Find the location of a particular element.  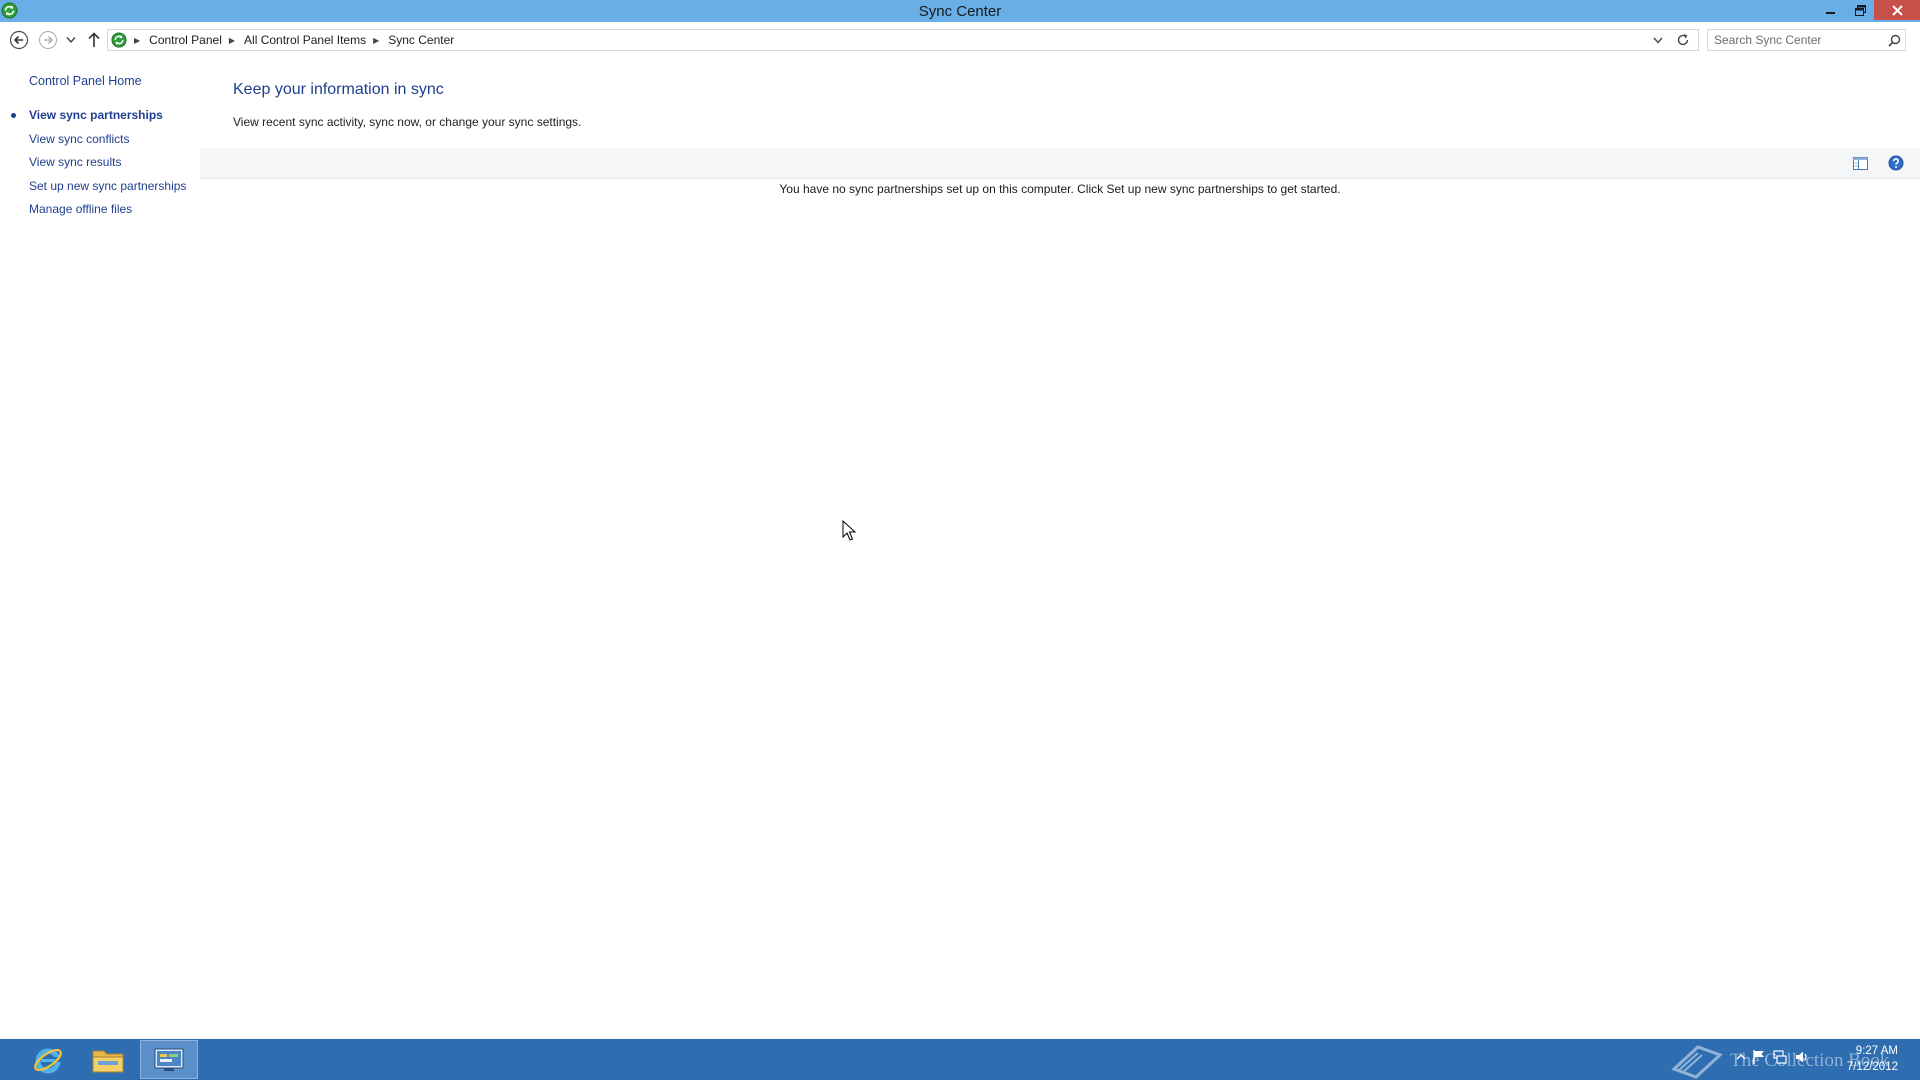

system-tray is located at coordinates (1773, 1057).